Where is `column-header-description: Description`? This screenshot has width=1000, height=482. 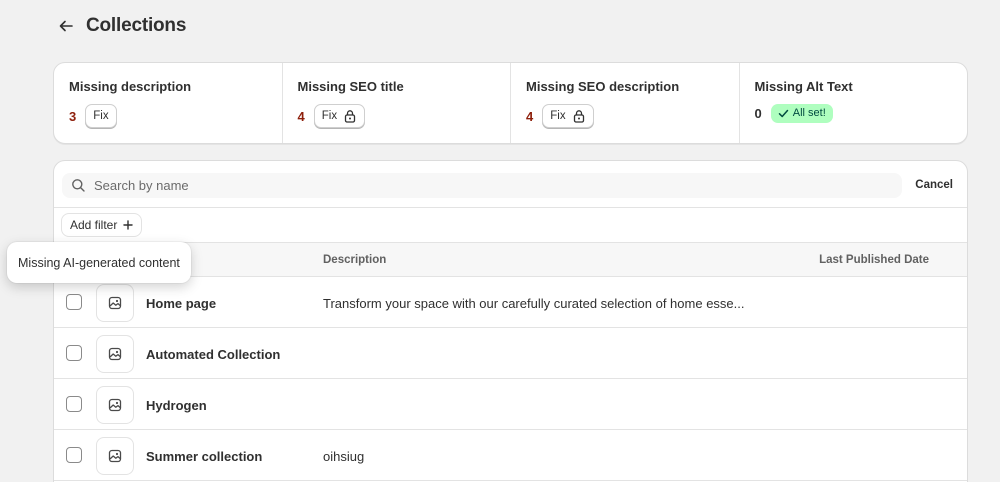
column-header-description: Description is located at coordinates (354, 260).